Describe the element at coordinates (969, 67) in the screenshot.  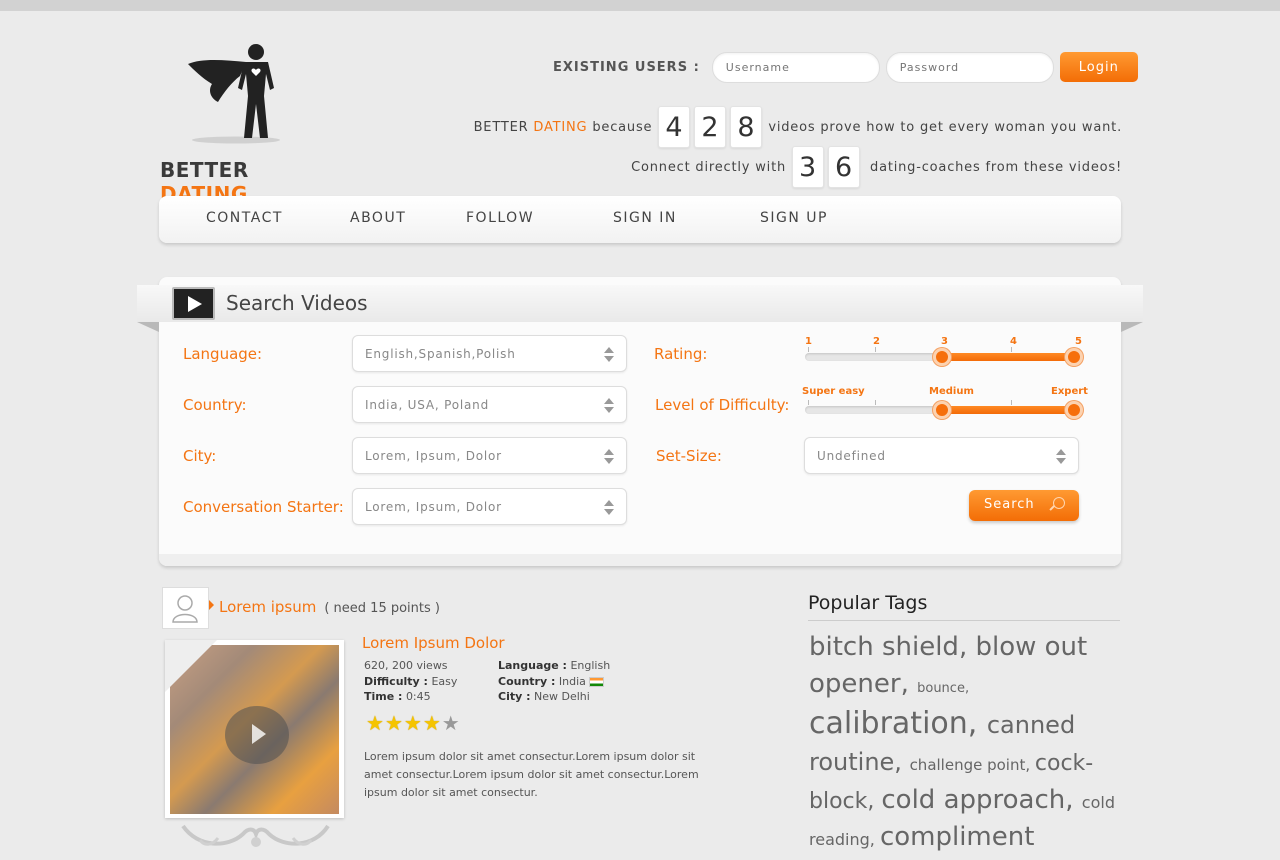
I see `password-input` at that location.